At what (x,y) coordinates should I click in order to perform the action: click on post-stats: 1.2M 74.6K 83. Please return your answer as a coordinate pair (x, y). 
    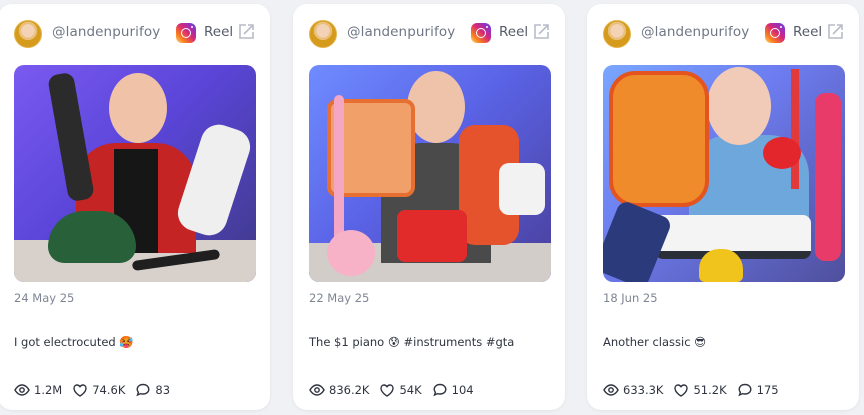
    Looking at the image, I should click on (137, 390).